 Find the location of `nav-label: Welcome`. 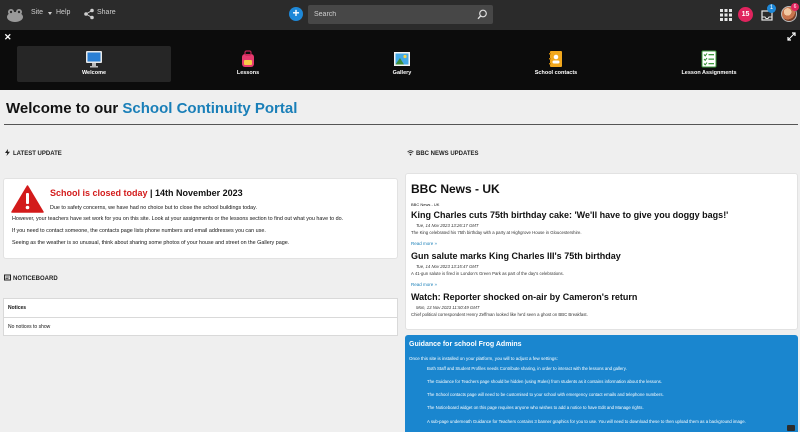

nav-label: Welcome is located at coordinates (94, 73).